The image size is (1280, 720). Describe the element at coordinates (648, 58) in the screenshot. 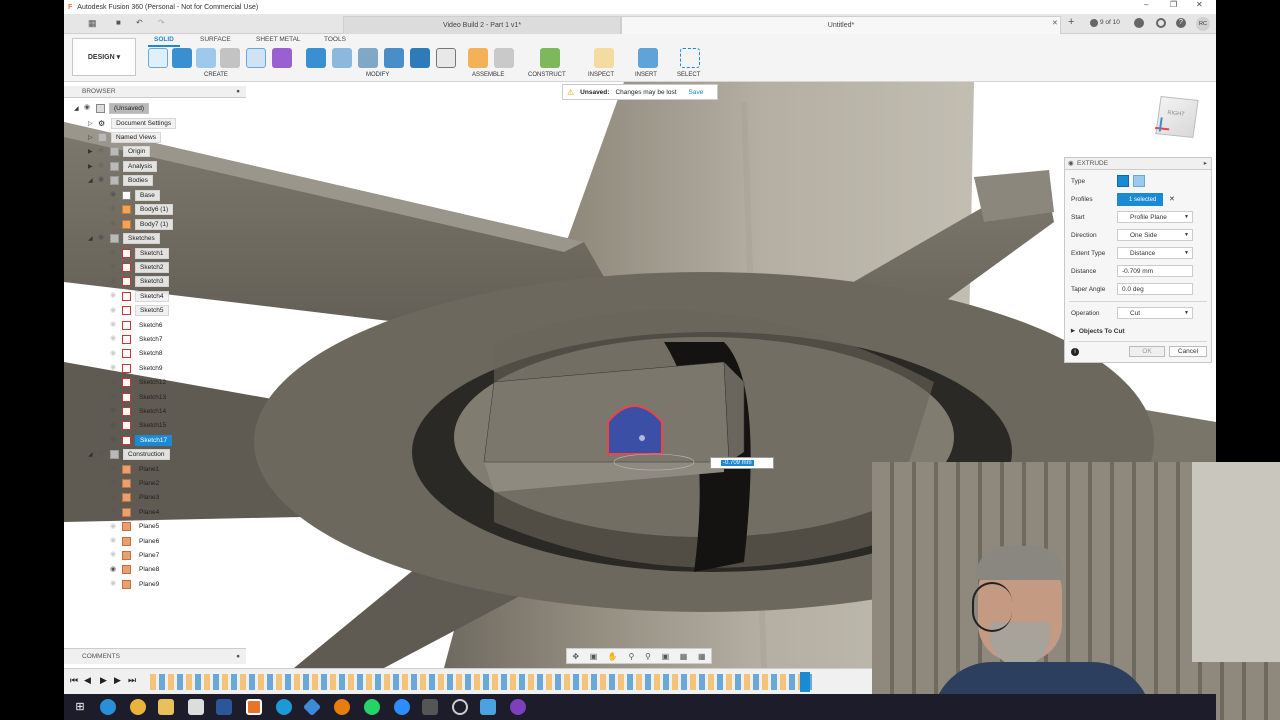

I see `insert-image-icon` at that location.